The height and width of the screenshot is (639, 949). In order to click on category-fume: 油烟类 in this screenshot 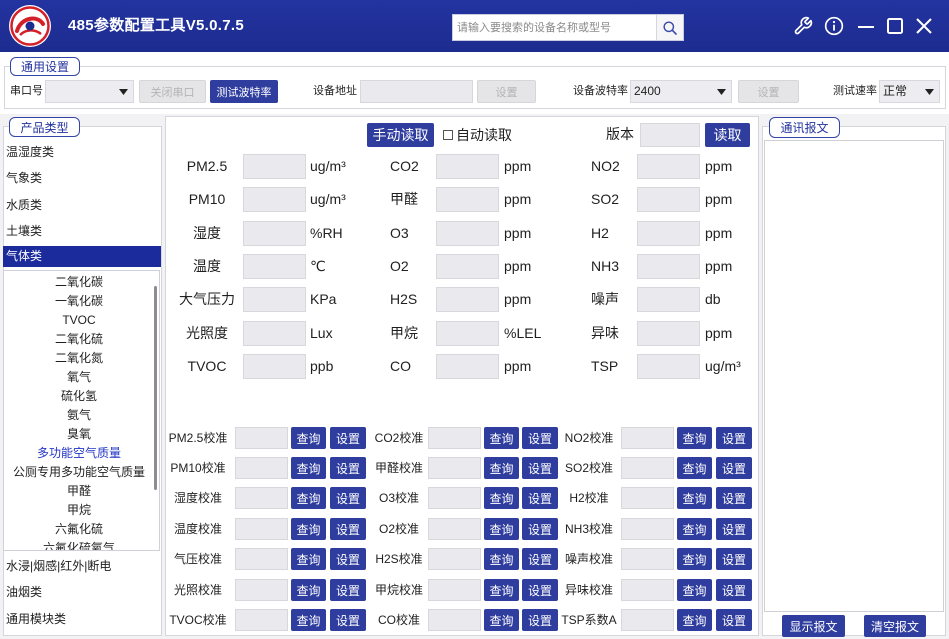, I will do `click(24, 592)`.